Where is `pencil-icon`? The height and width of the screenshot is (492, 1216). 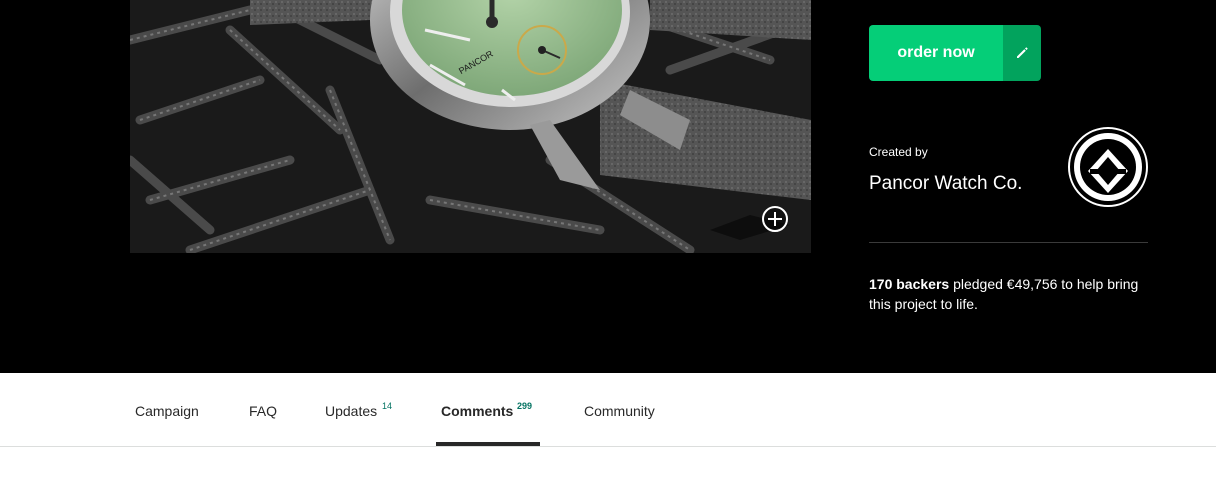
pencil-icon is located at coordinates (1022, 52).